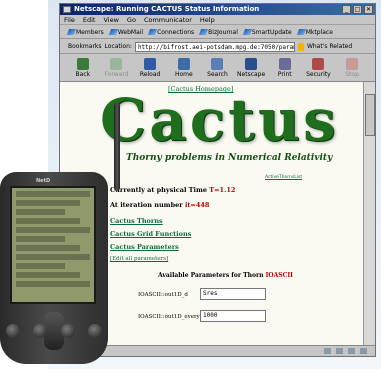 This screenshot has width=381, height=369. I want to click on stop-button: Stop, so click(352, 68).